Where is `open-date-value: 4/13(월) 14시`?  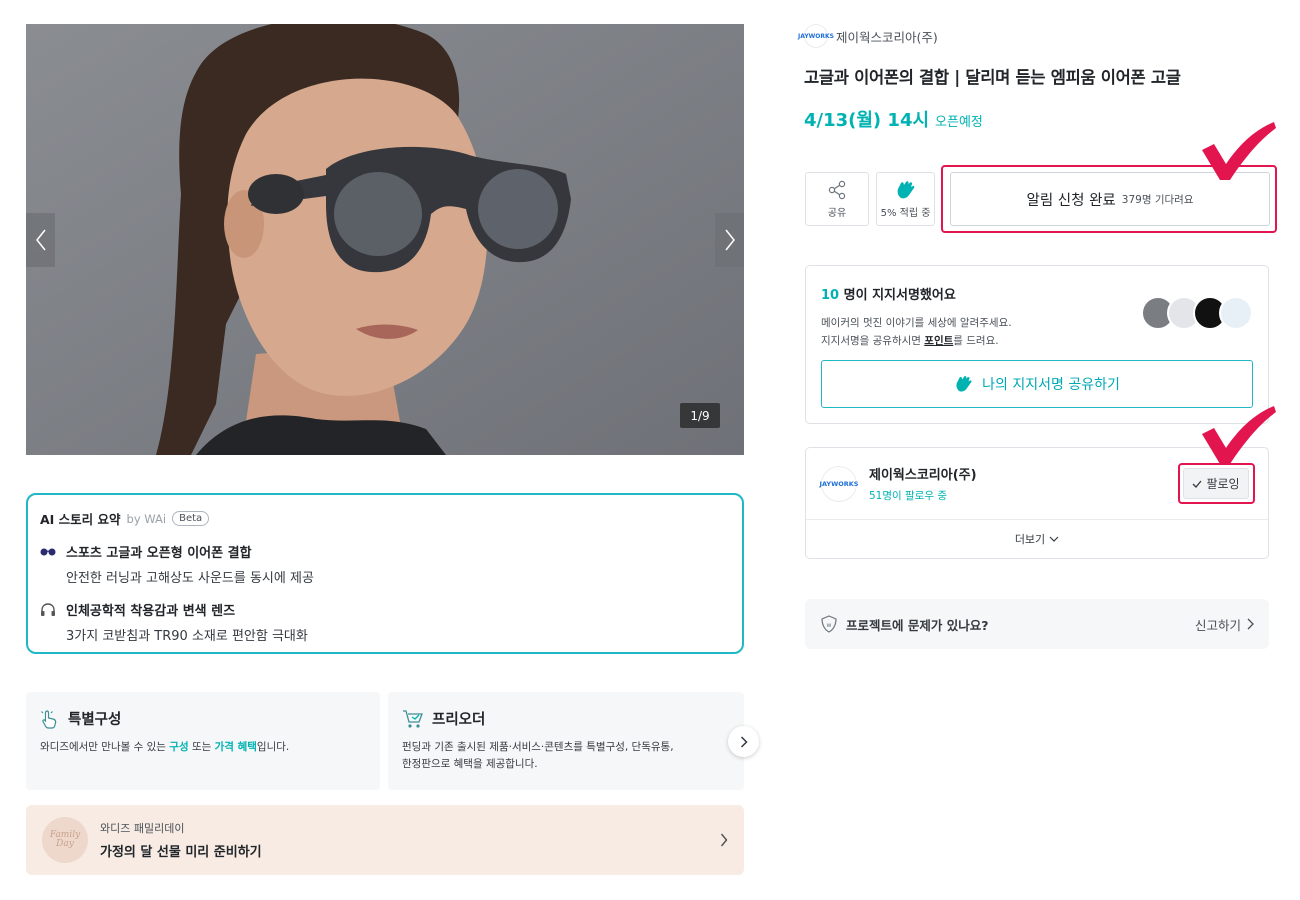 open-date-value: 4/13(월) 14시 is located at coordinates (867, 120).